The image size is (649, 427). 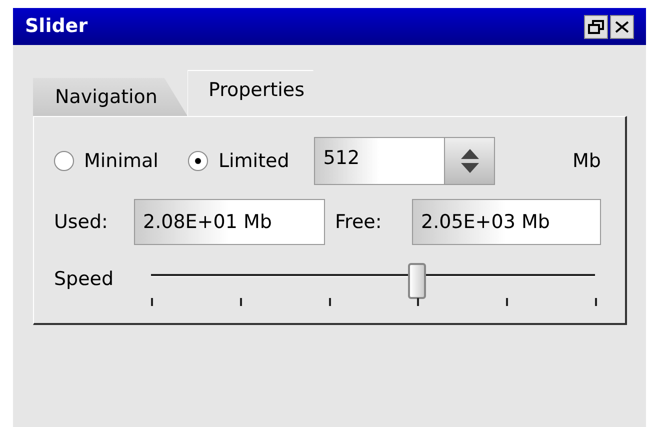 I want to click on window-title: Slider, so click(x=57, y=27).